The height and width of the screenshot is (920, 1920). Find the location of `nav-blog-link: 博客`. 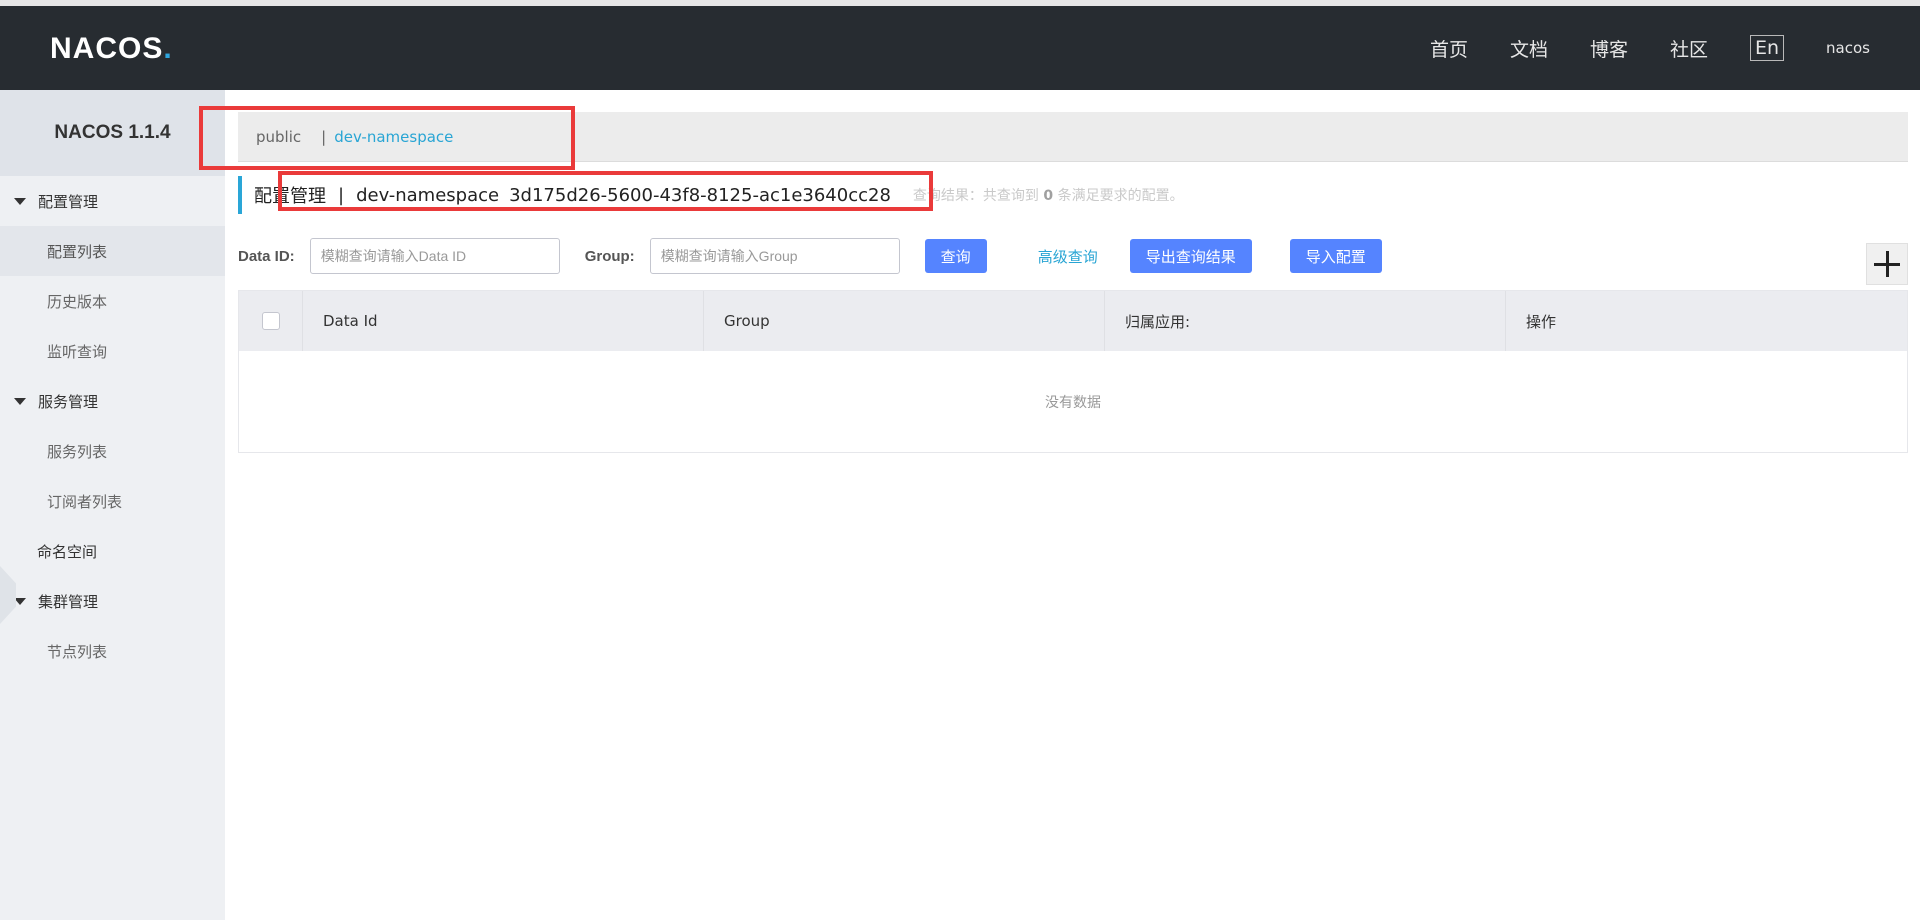

nav-blog-link: 博客 is located at coordinates (1609, 48).